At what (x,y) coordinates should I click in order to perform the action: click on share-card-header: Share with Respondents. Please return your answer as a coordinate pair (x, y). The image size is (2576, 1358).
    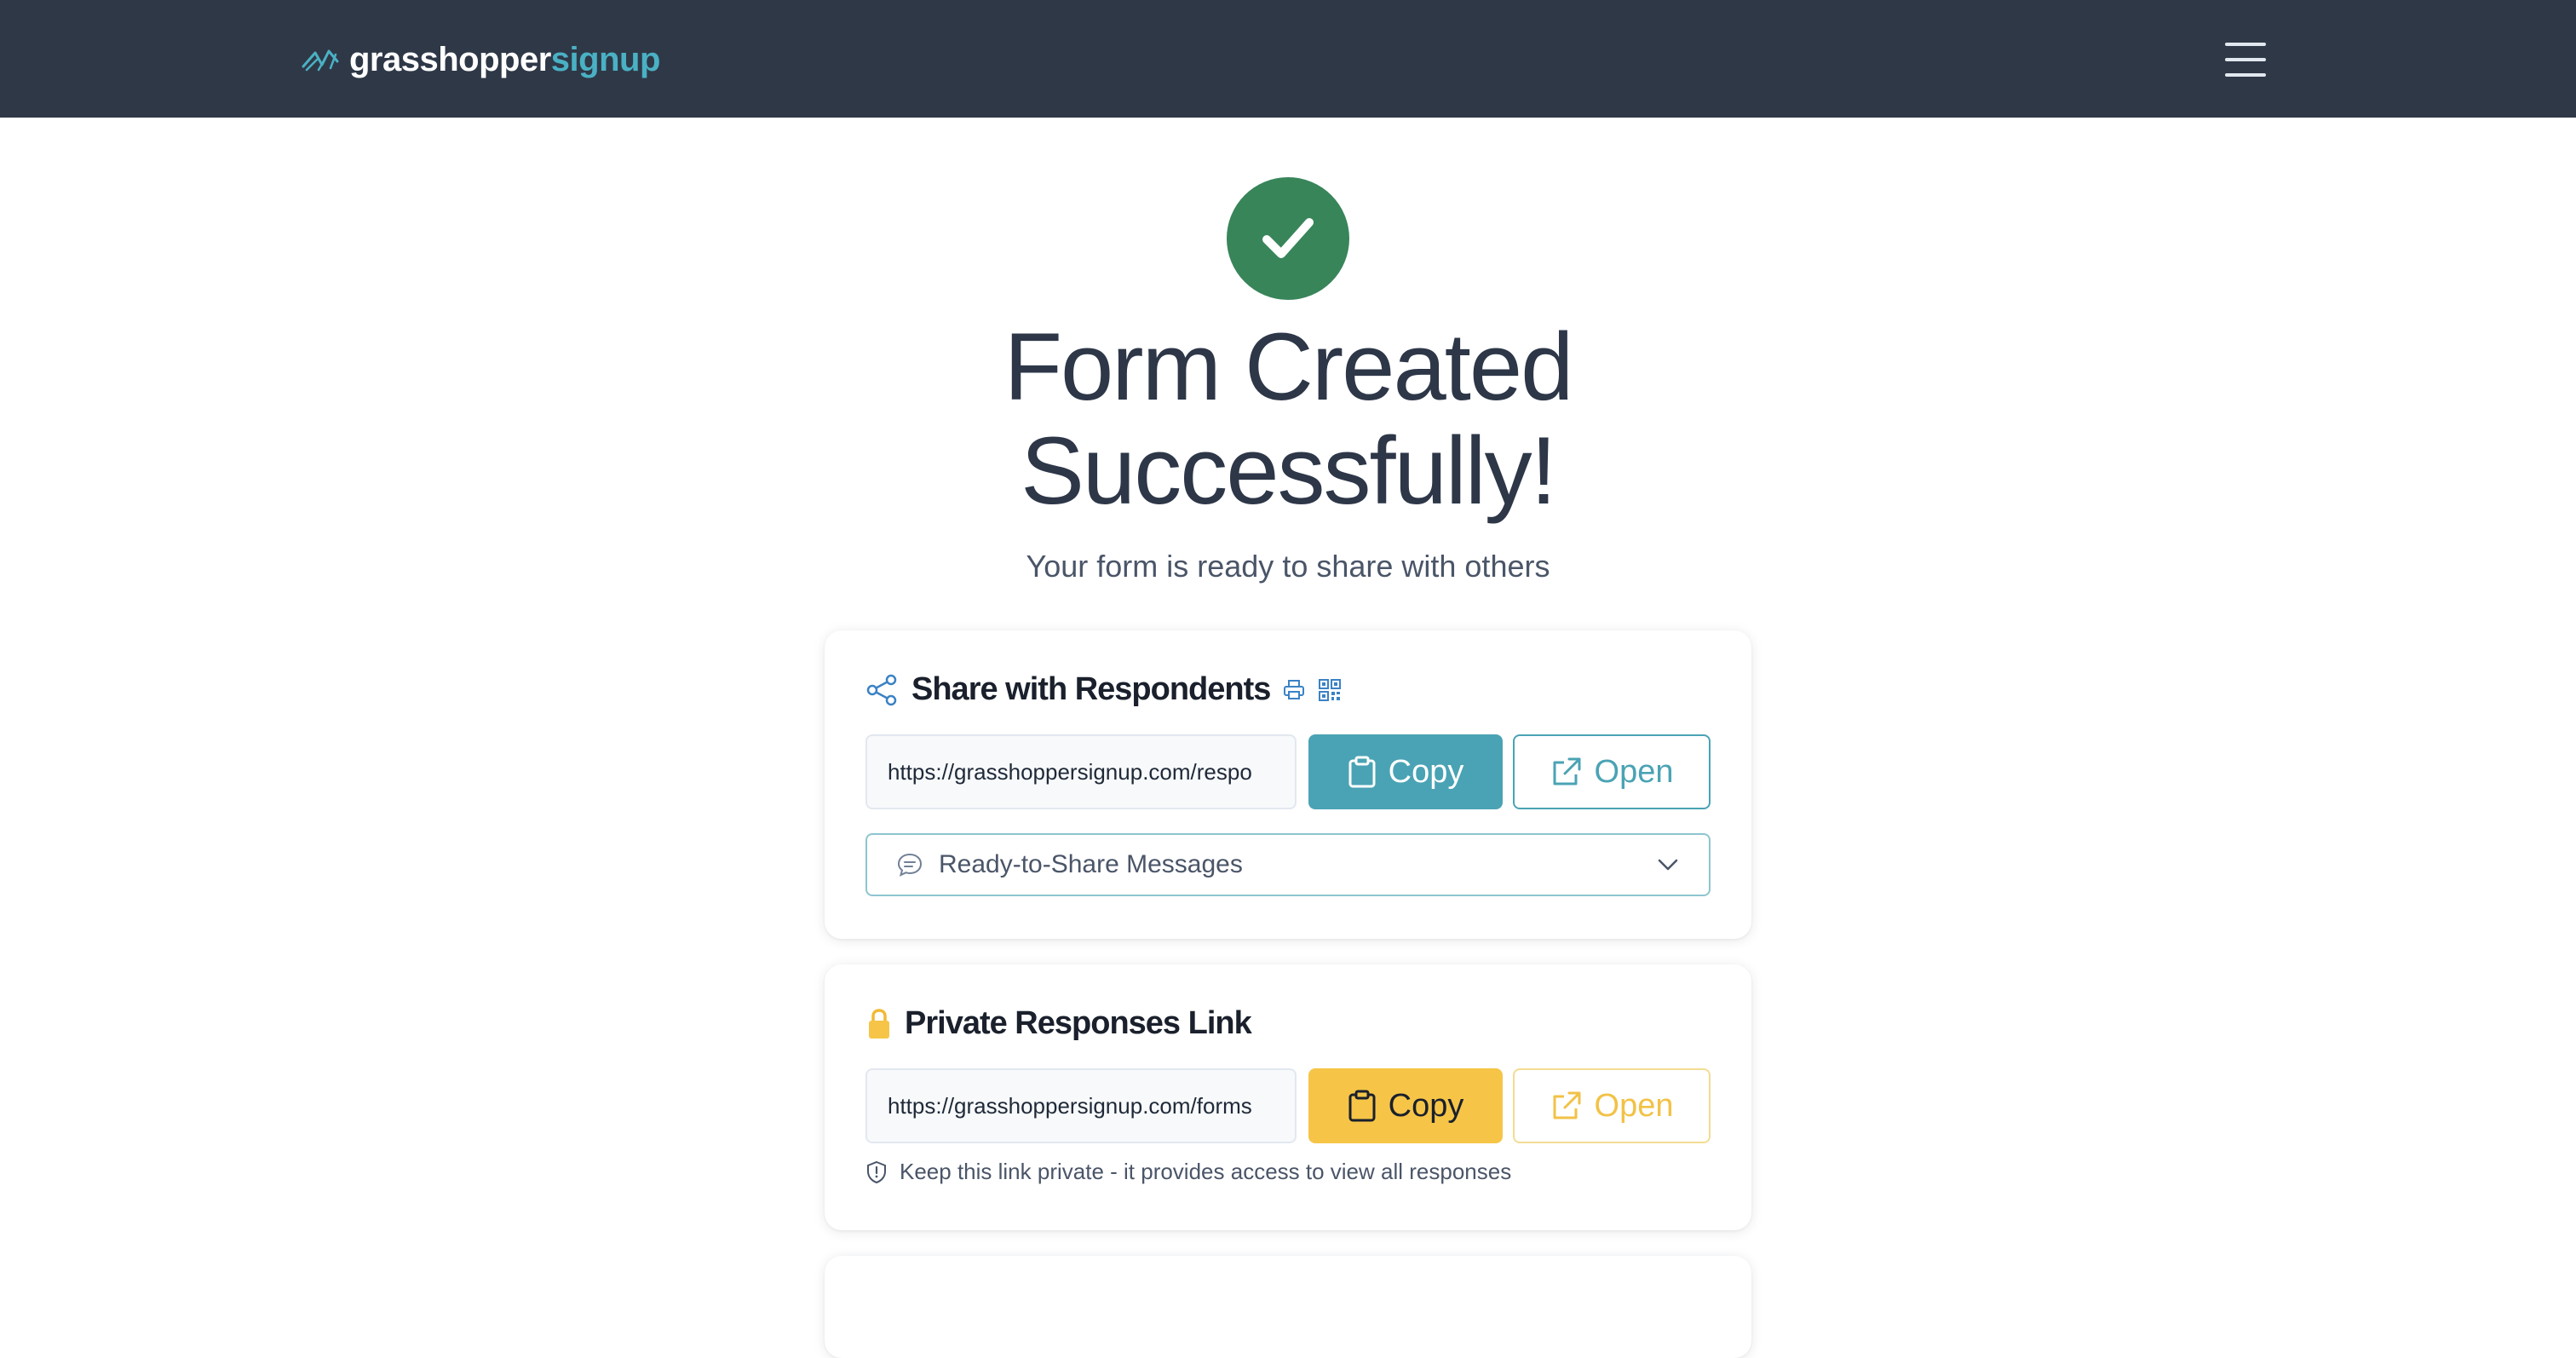
    Looking at the image, I should click on (1103, 690).